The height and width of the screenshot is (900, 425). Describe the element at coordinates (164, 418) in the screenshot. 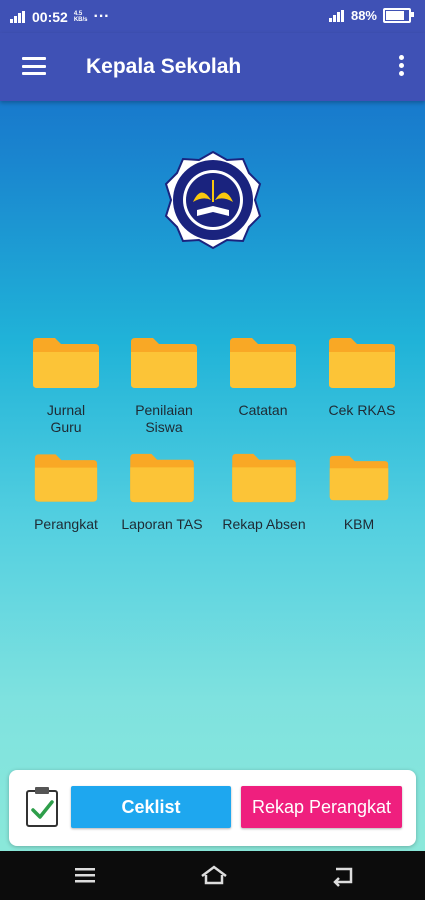

I see `menu-label: Penilaian Siswa` at that location.